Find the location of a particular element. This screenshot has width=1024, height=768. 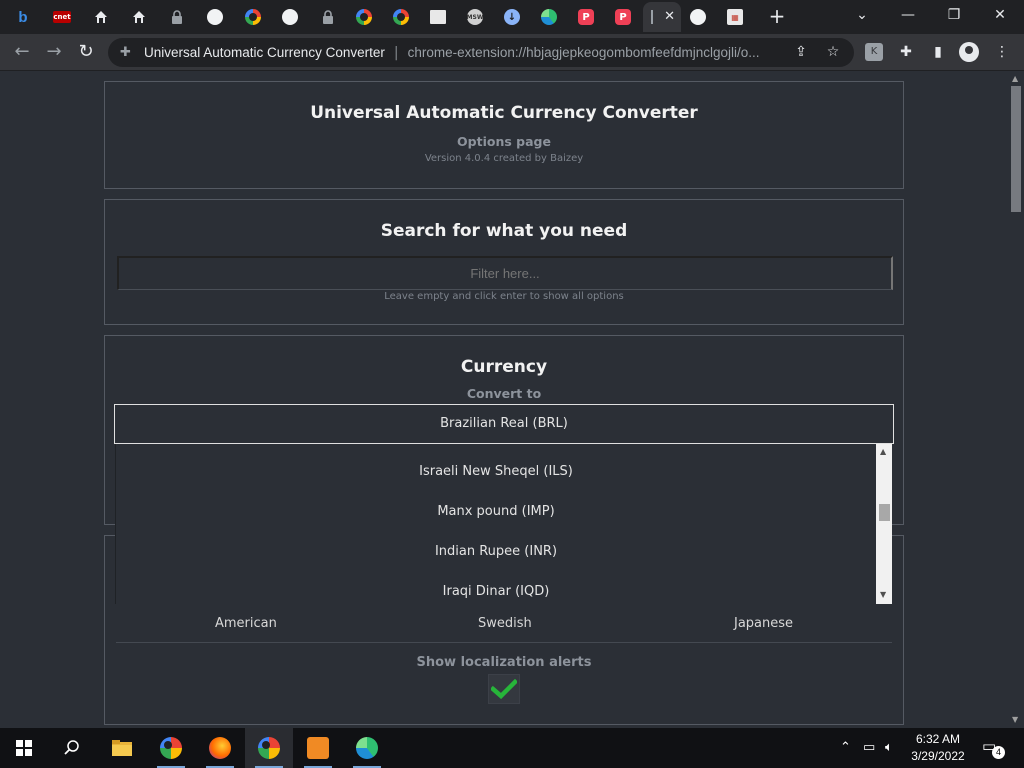

tab-pocket-1: P is located at coordinates (586, 17).